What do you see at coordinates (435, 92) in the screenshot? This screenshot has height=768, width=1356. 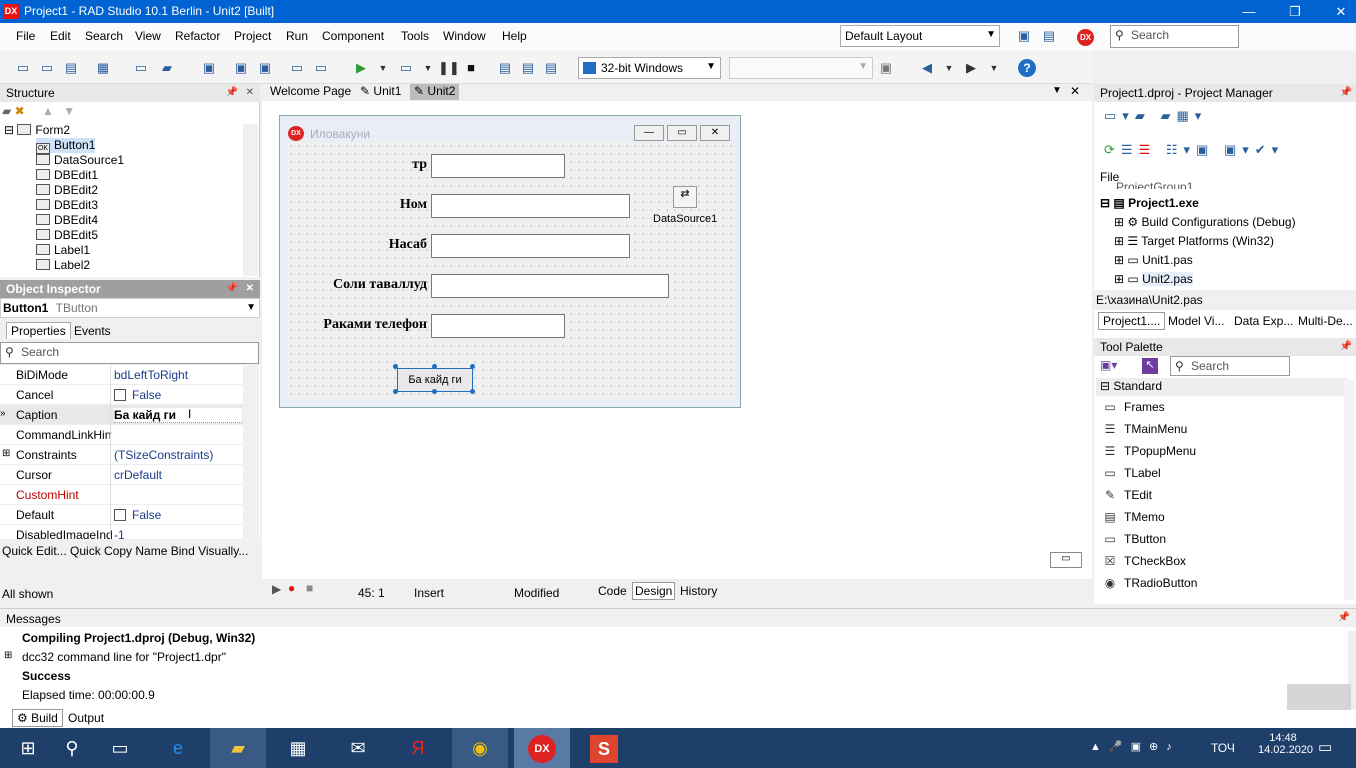 I see `tab-unit2: ✎ Unit2` at bounding box center [435, 92].